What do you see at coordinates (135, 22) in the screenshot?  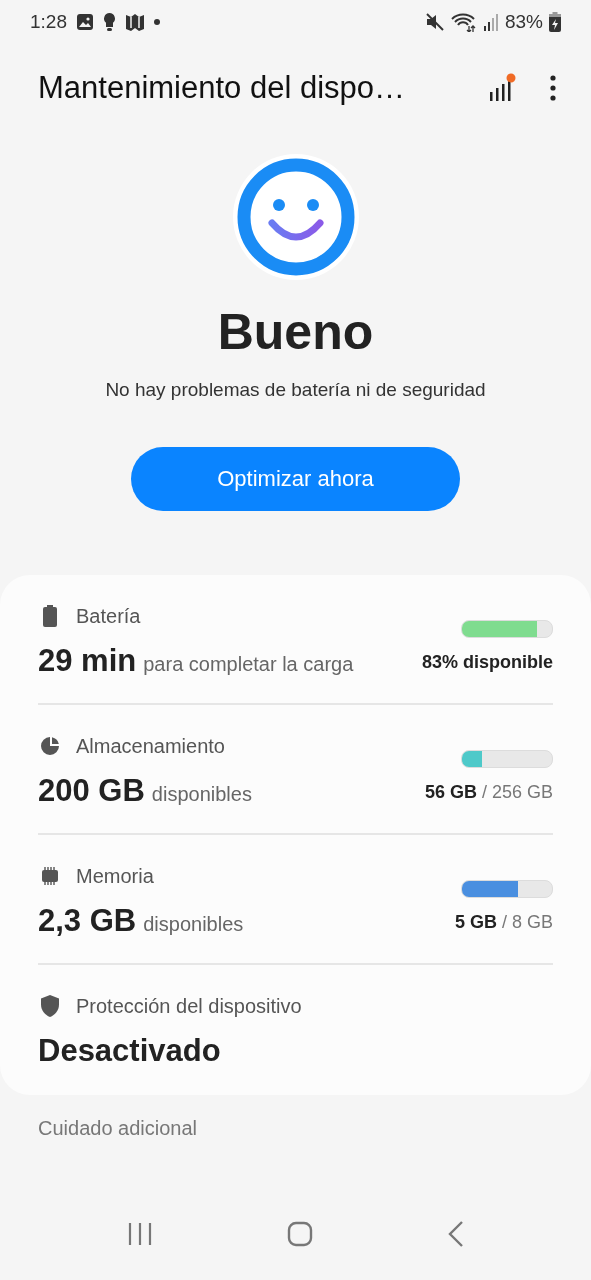 I see `map-icon` at bounding box center [135, 22].